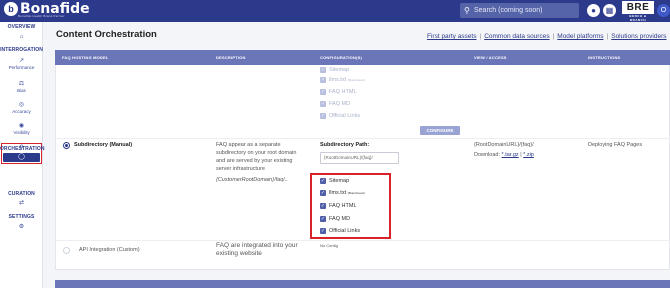 This screenshot has width=670, height=288. Describe the element at coordinates (504, 145) in the screenshot. I see `view-path: {RootDomainURL}/{faq}/` at that location.